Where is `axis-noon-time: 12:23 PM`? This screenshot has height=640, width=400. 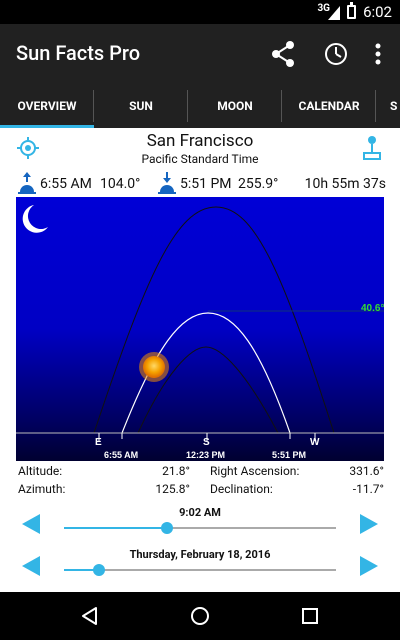
axis-noon-time: 12:23 PM is located at coordinates (205, 455).